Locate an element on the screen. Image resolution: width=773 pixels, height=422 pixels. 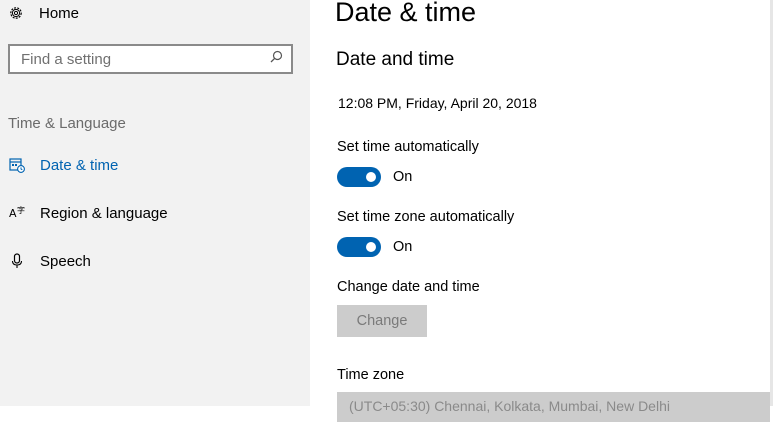
set-tz-auto-toggle is located at coordinates (359, 247).